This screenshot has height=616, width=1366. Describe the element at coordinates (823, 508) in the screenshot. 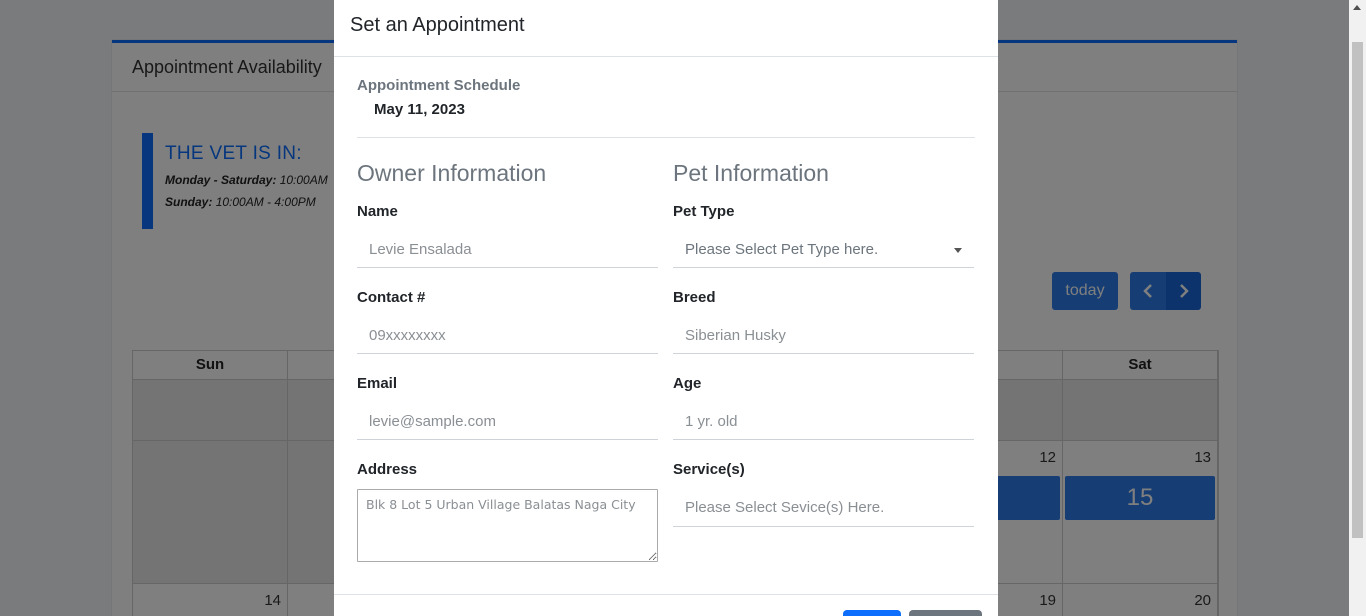

I see `services-multiselect` at that location.